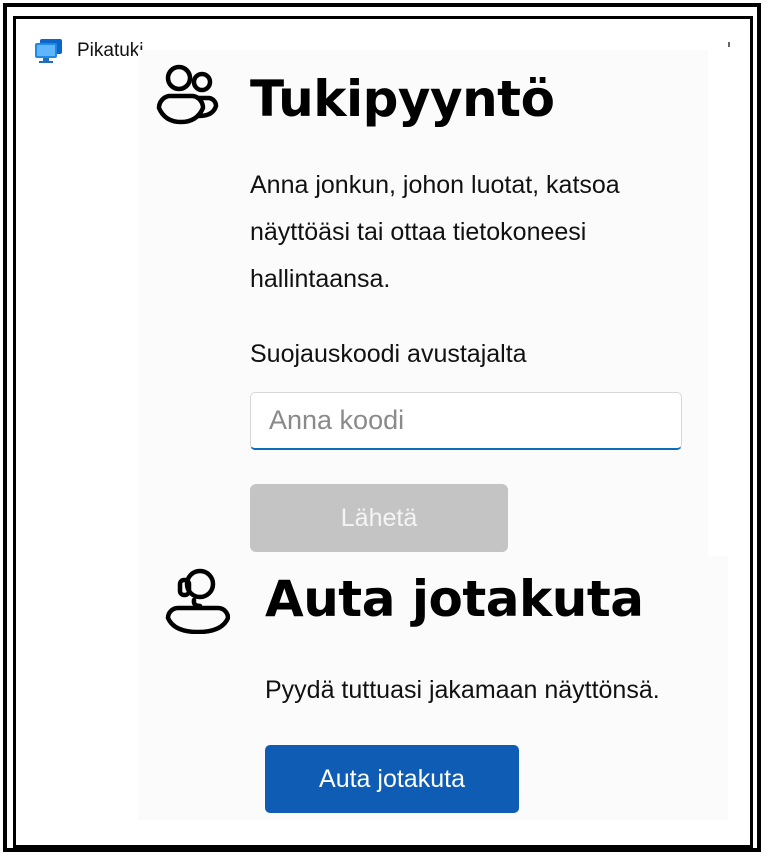 This screenshot has height=859, width=768. Describe the element at coordinates (195, 598) in the screenshot. I see `person-headset-icon` at that location.